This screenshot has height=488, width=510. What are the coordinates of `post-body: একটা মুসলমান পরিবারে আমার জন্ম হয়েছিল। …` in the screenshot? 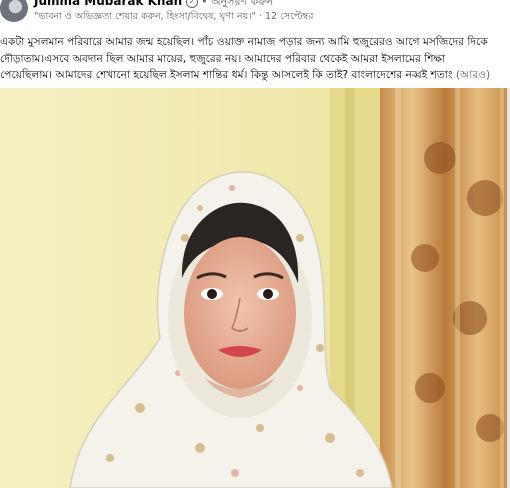 It's located at (255, 59).